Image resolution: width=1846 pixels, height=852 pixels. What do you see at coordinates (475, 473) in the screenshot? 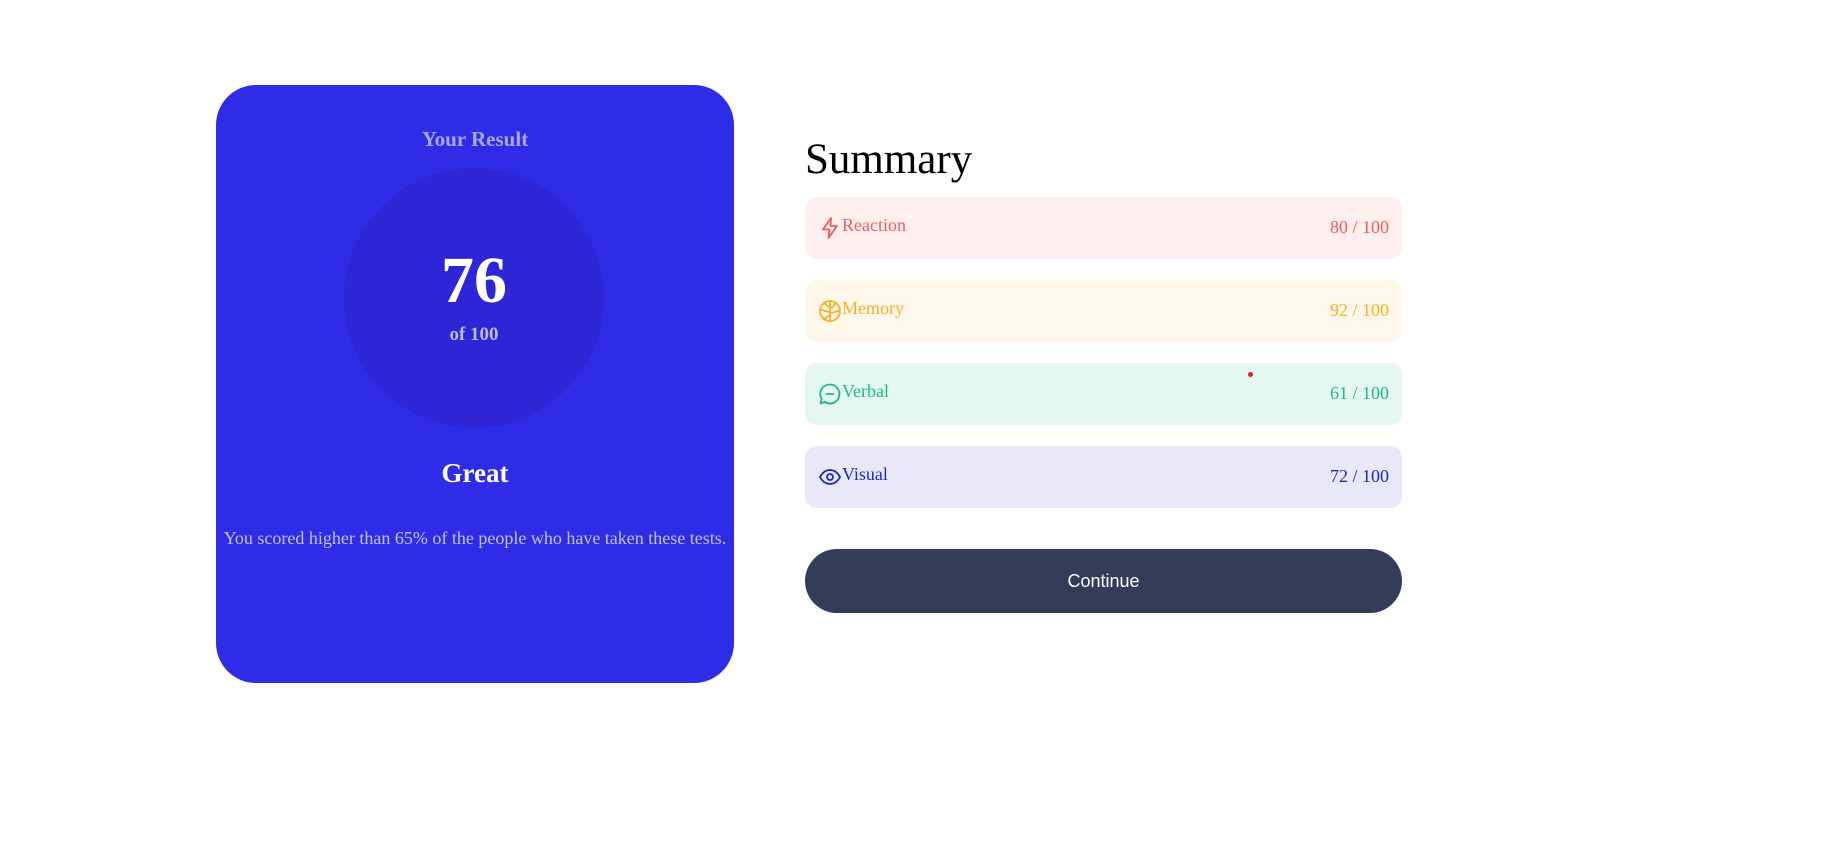
I see `rating-label: Great` at bounding box center [475, 473].